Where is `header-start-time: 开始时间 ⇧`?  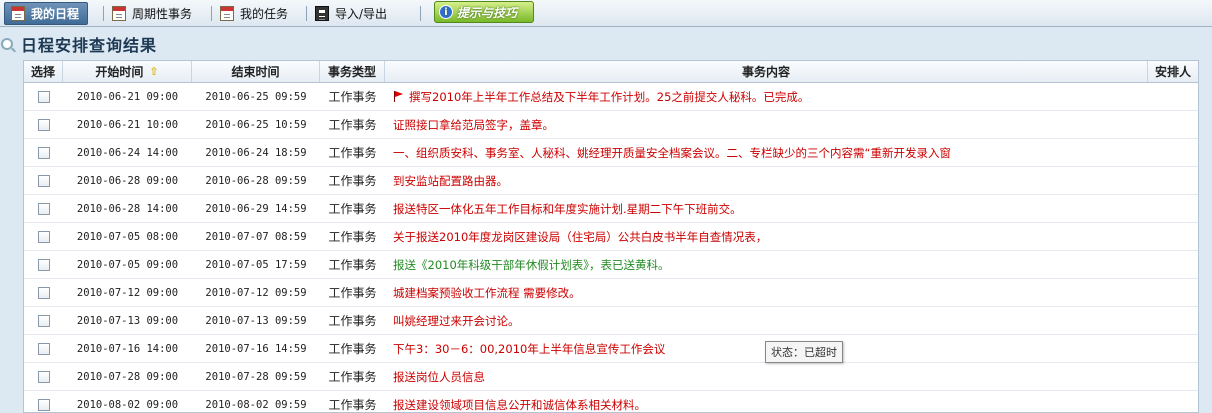
header-start-time: 开始时间 ⇧ is located at coordinates (127, 71).